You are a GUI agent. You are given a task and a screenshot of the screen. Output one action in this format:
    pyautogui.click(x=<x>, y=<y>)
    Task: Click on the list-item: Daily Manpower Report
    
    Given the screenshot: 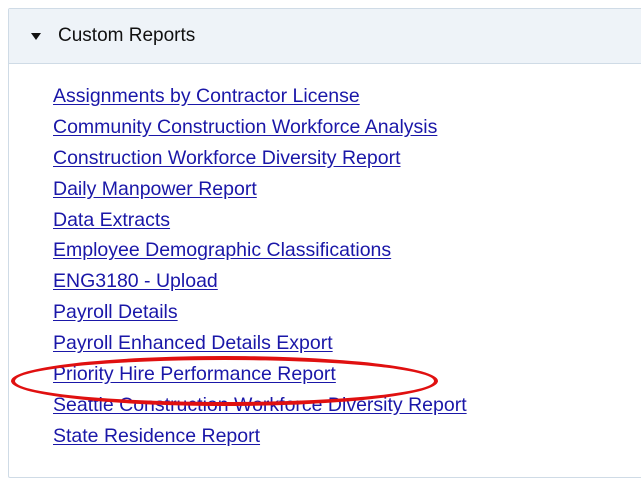 What is the action you would take?
    pyautogui.click(x=260, y=189)
    